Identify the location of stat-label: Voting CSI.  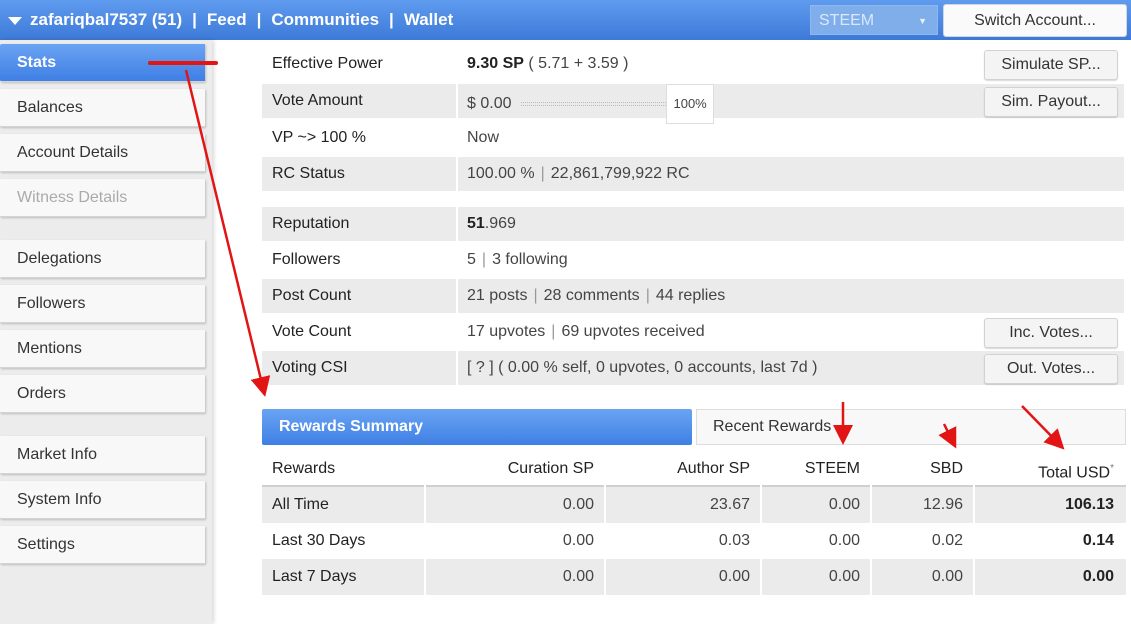
(310, 367).